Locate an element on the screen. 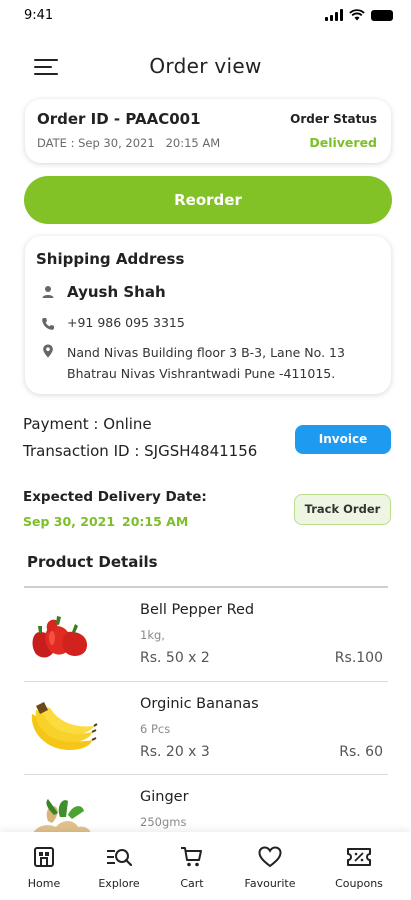 The height and width of the screenshot is (900, 411). heart-icon is located at coordinates (270, 857).